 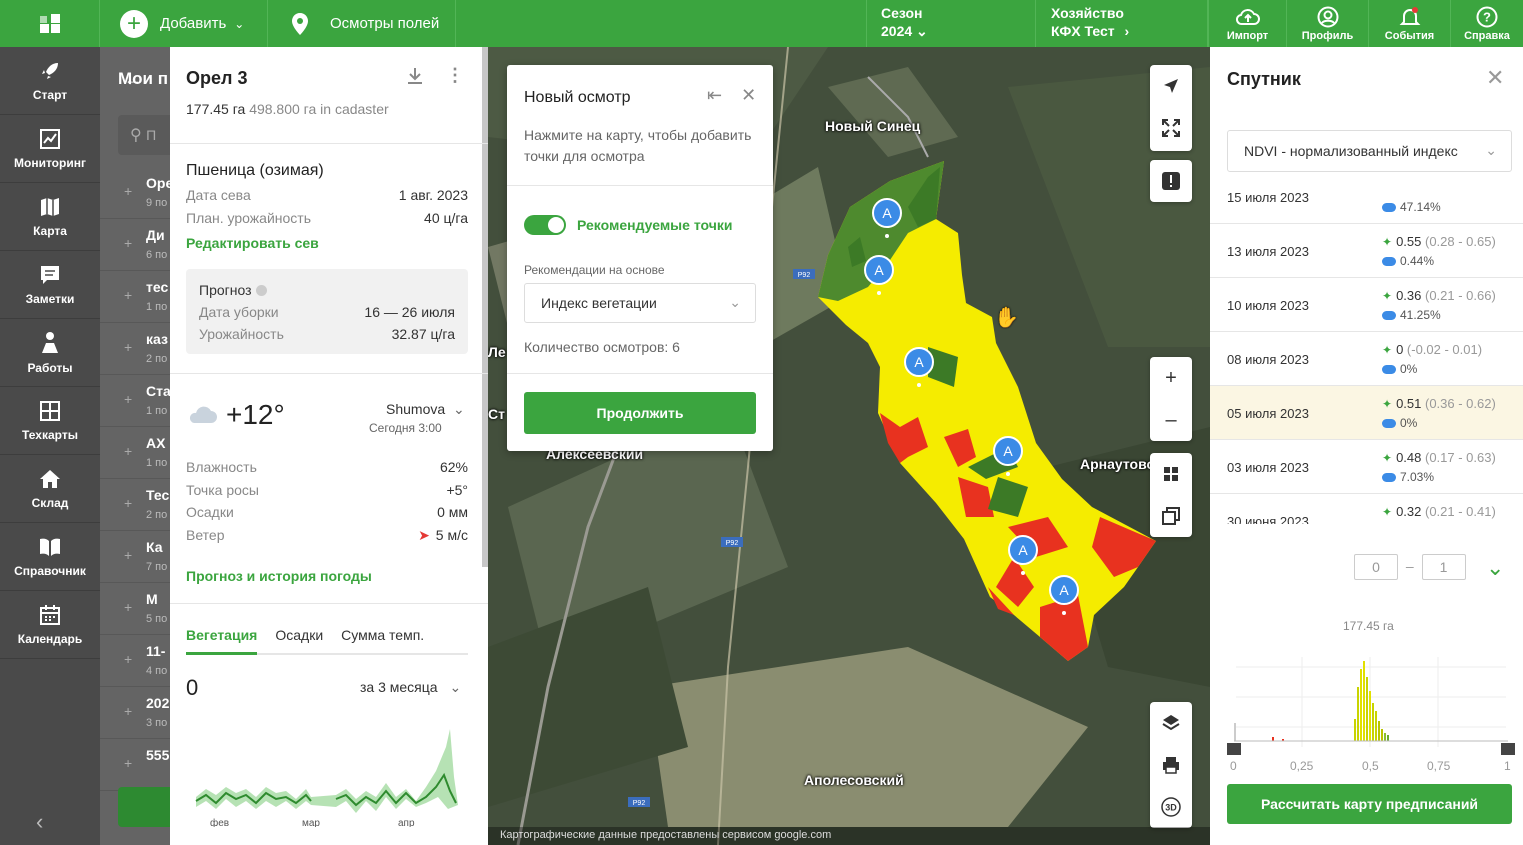 I want to click on list-item: + Ка 7 по, so click(x=135, y=557).